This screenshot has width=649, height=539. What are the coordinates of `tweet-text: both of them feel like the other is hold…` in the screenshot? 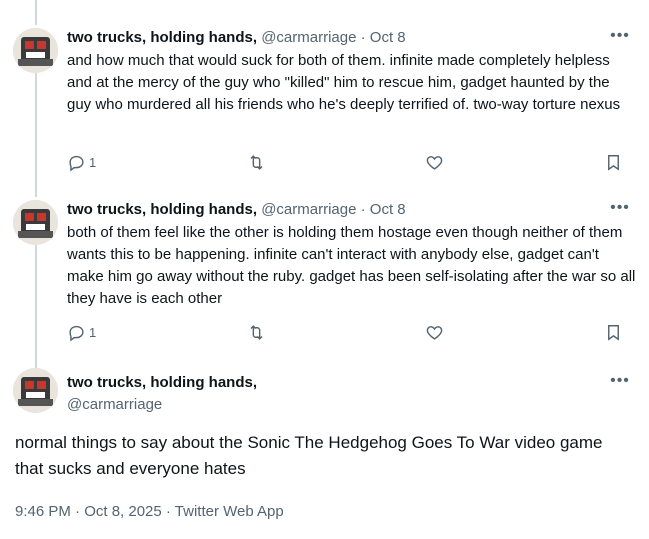 It's located at (351, 265).